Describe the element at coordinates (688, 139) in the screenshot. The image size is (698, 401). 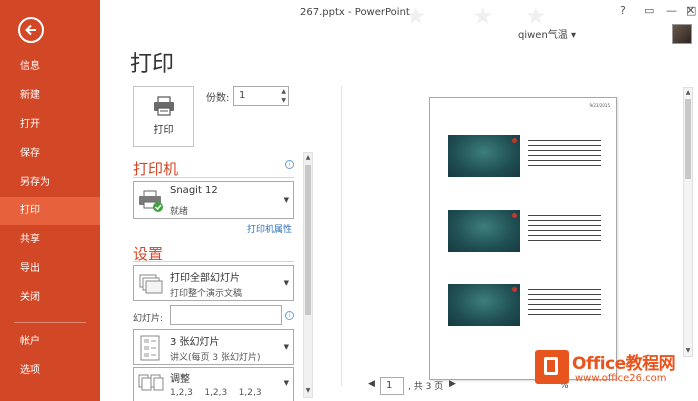
I see `preview-scroll-thumb` at that location.